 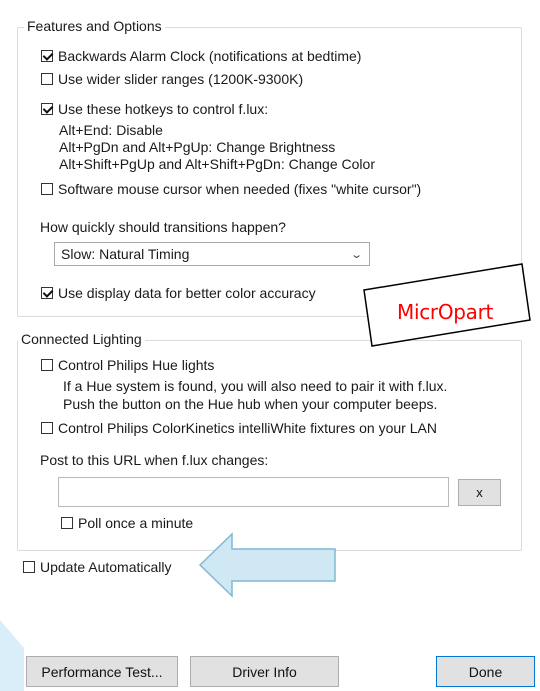 I want to click on wider-slider-checkbox: Use wider slider ranges (1200K-9300K), so click(x=172, y=79).